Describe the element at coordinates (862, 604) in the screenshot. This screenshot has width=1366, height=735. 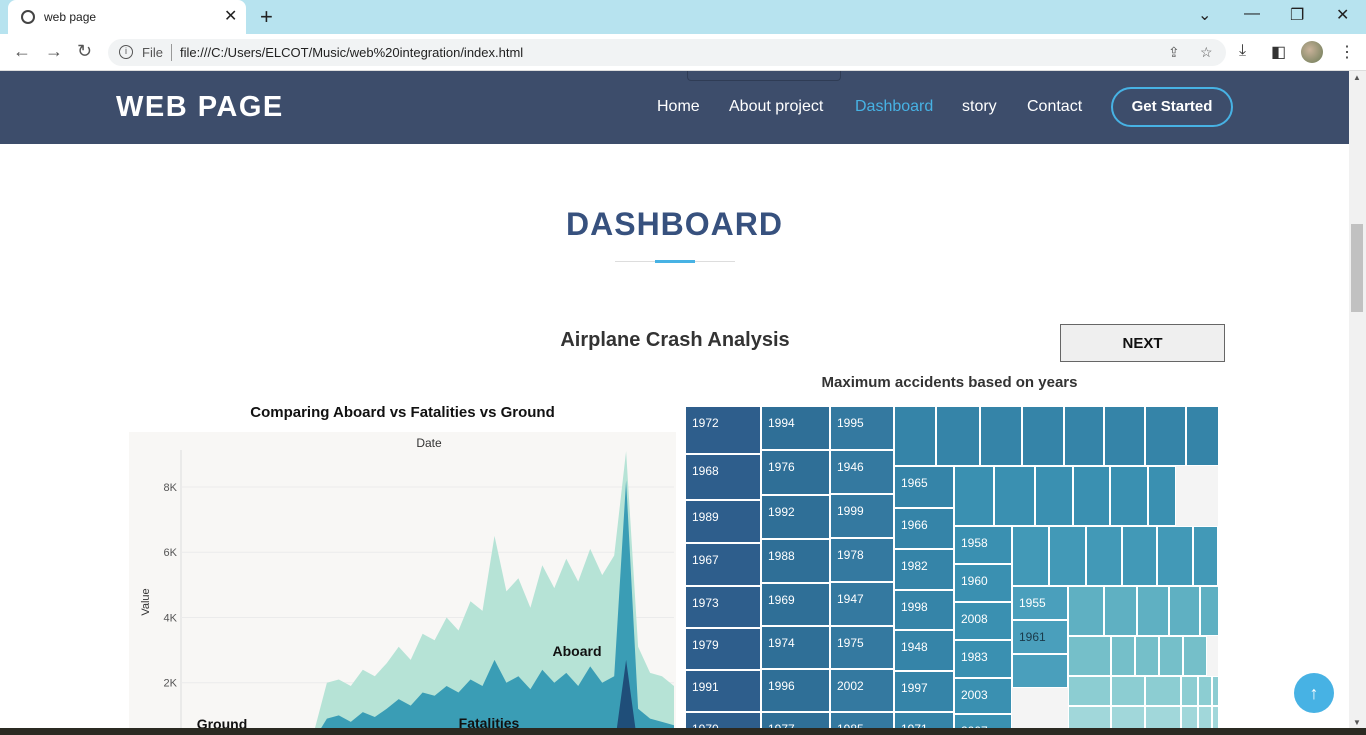
I see `treemap-tile: 1947` at that location.